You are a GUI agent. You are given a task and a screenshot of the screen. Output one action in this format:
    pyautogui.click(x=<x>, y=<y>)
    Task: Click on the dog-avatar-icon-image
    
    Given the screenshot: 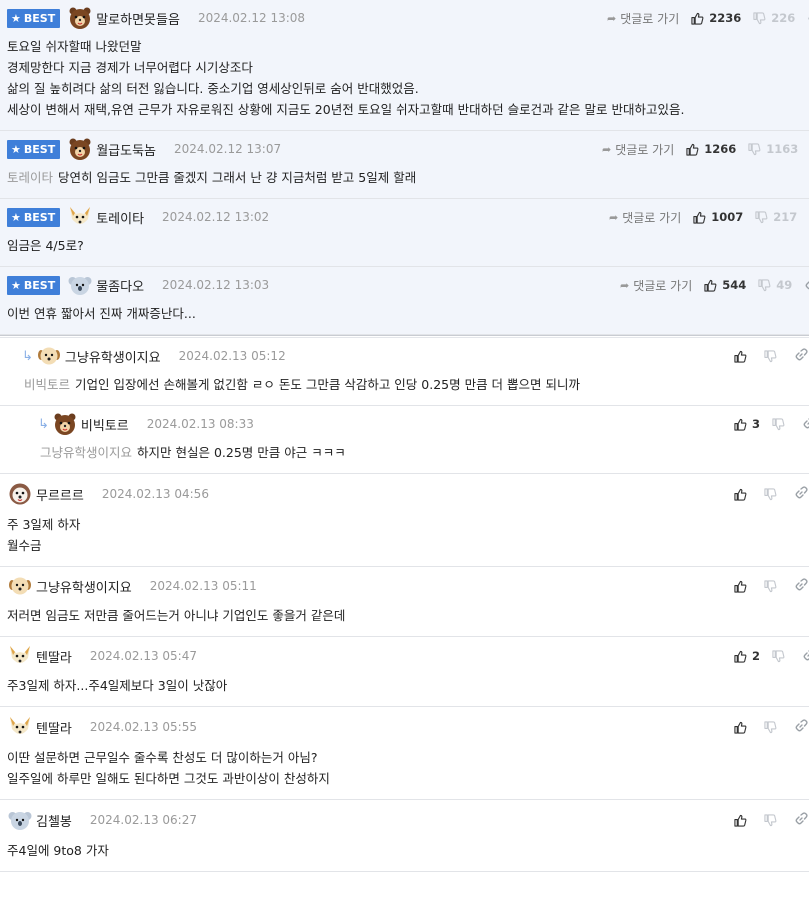 What is the action you would take?
    pyautogui.click(x=48, y=356)
    